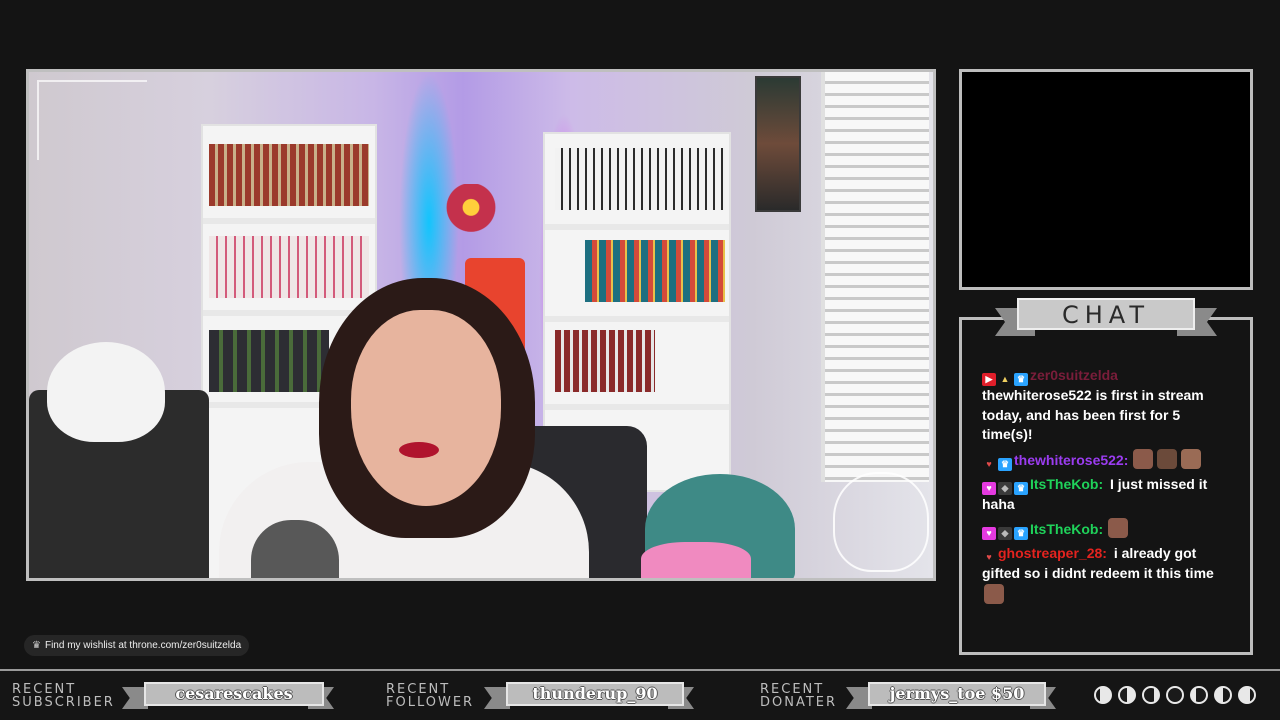  What do you see at coordinates (63, 702) in the screenshot?
I see `recent-subscriber-line2: SUBSCRIBER` at bounding box center [63, 702].